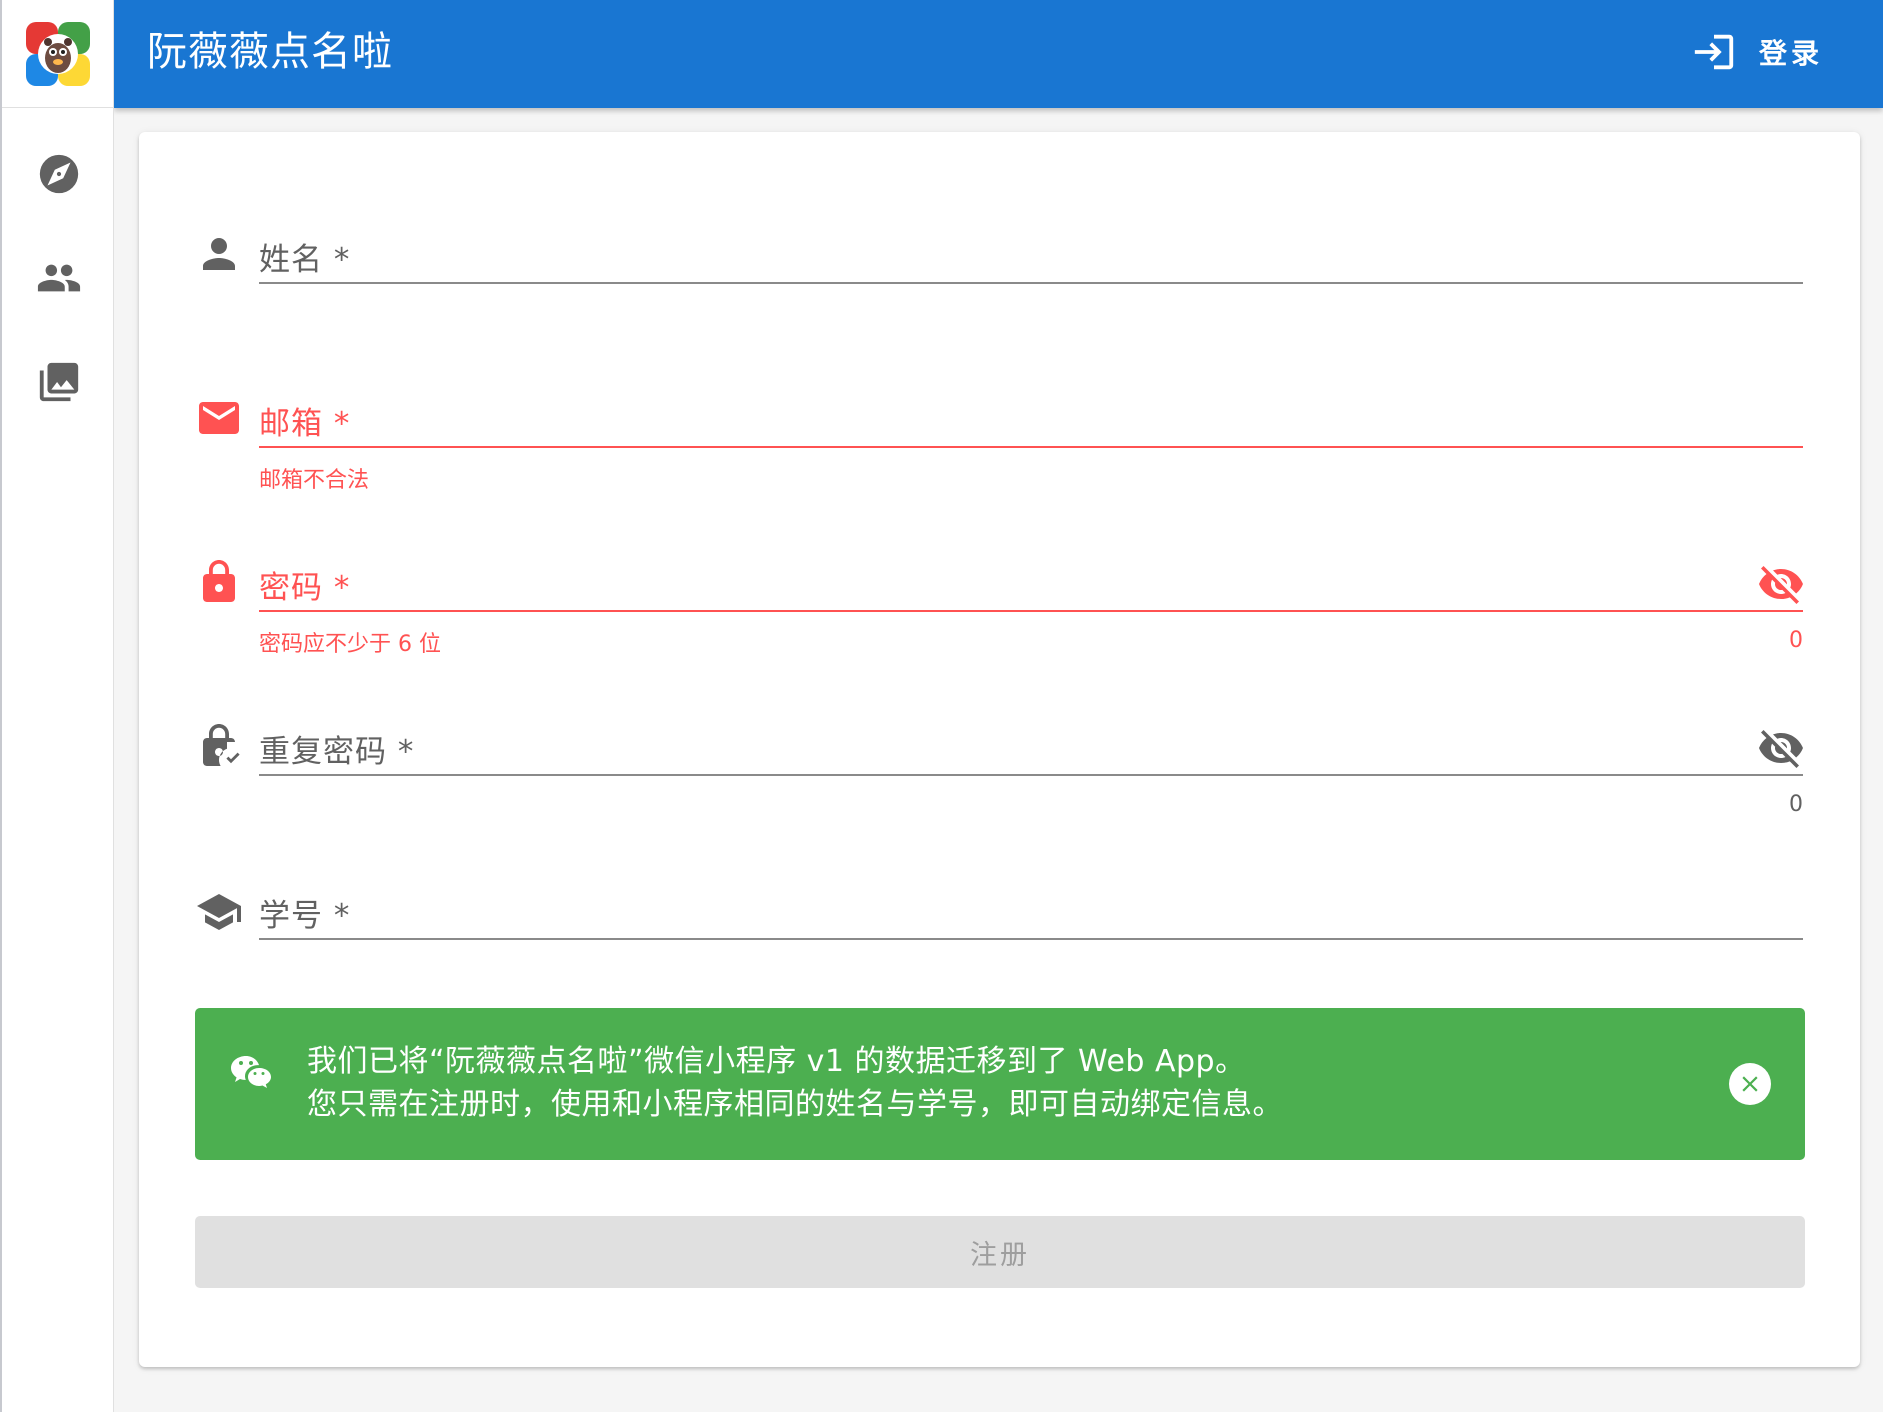 This screenshot has width=1883, height=1412. What do you see at coordinates (999, 582) in the screenshot?
I see `password-input` at bounding box center [999, 582].